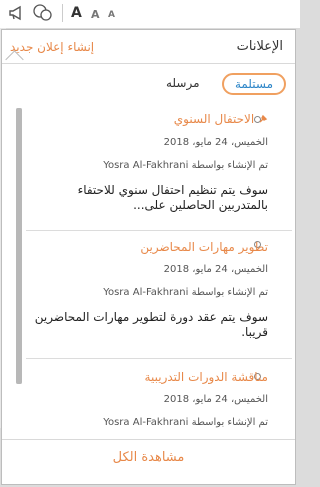  What do you see at coordinates (95, 14) in the screenshot?
I see `font-size-medium-button: A` at bounding box center [95, 14].